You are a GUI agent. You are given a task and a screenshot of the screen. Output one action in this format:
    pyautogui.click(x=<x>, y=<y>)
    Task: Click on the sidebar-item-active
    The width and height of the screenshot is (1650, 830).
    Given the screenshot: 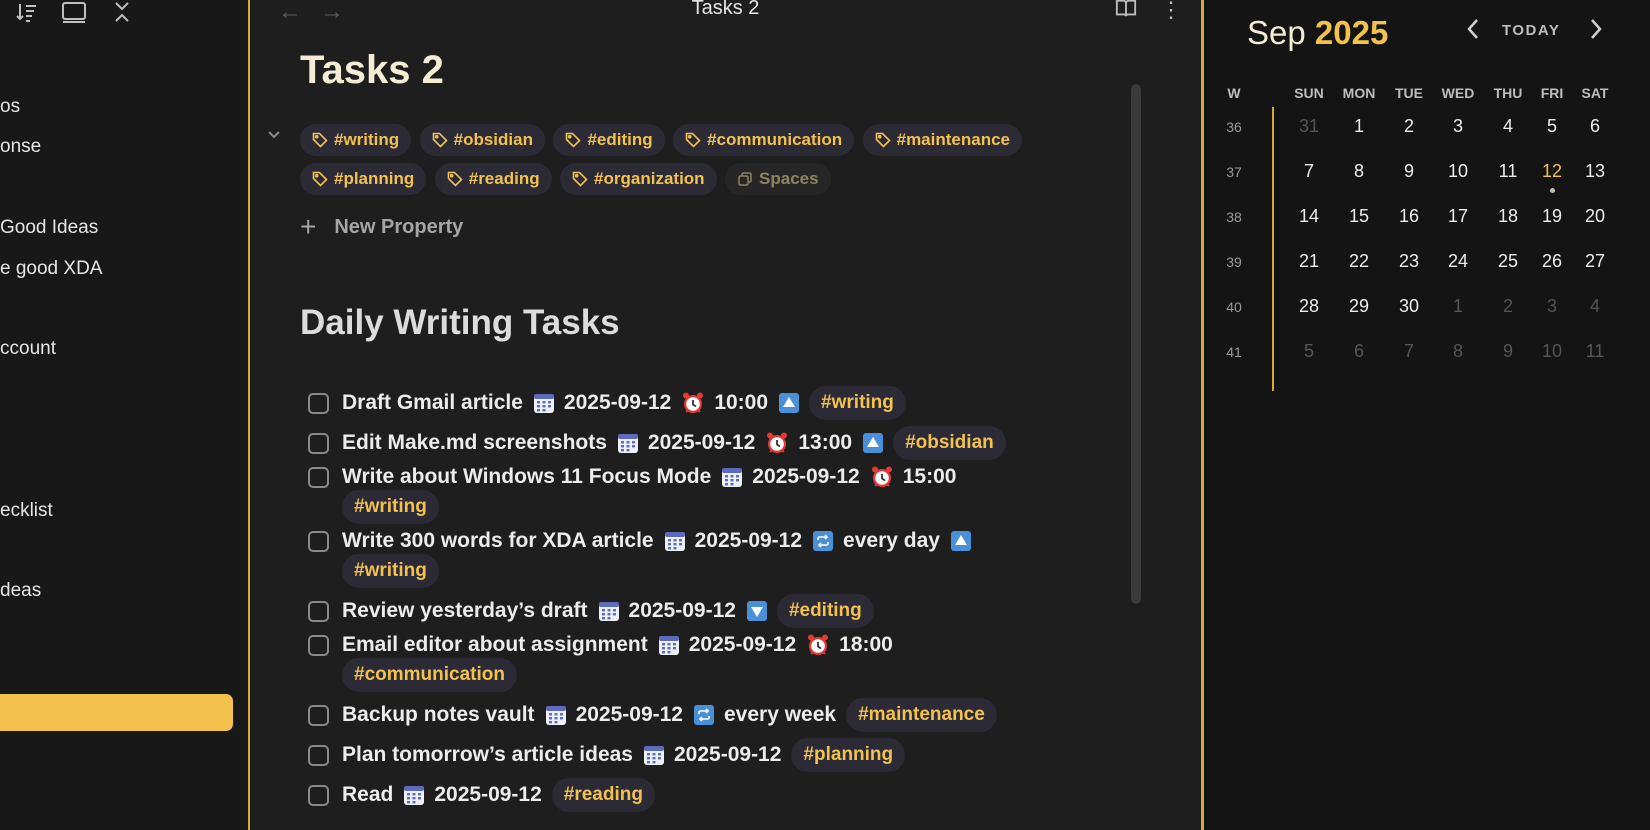 What is the action you would take?
    pyautogui.click(x=116, y=712)
    